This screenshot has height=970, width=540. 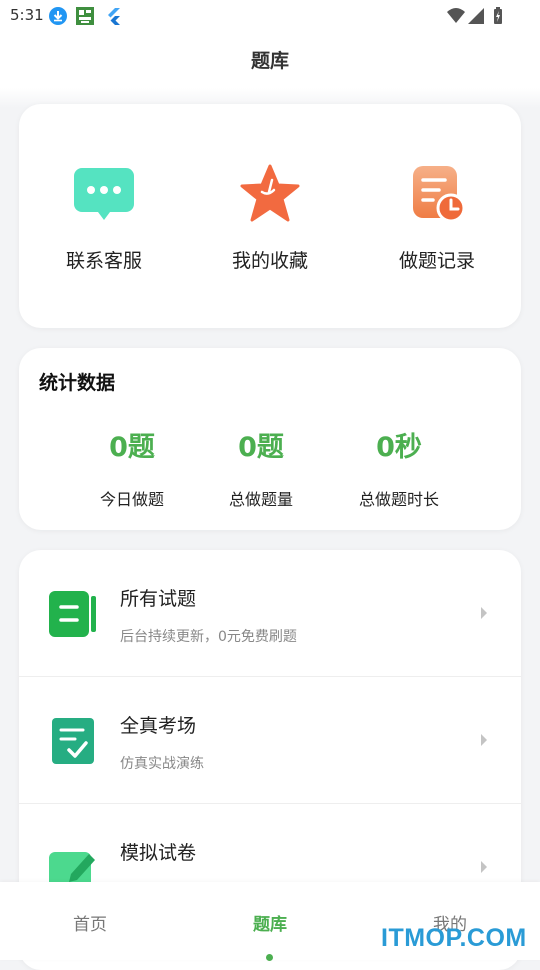 What do you see at coordinates (399, 447) in the screenshot?
I see `stat-duration-value: 0秒` at bounding box center [399, 447].